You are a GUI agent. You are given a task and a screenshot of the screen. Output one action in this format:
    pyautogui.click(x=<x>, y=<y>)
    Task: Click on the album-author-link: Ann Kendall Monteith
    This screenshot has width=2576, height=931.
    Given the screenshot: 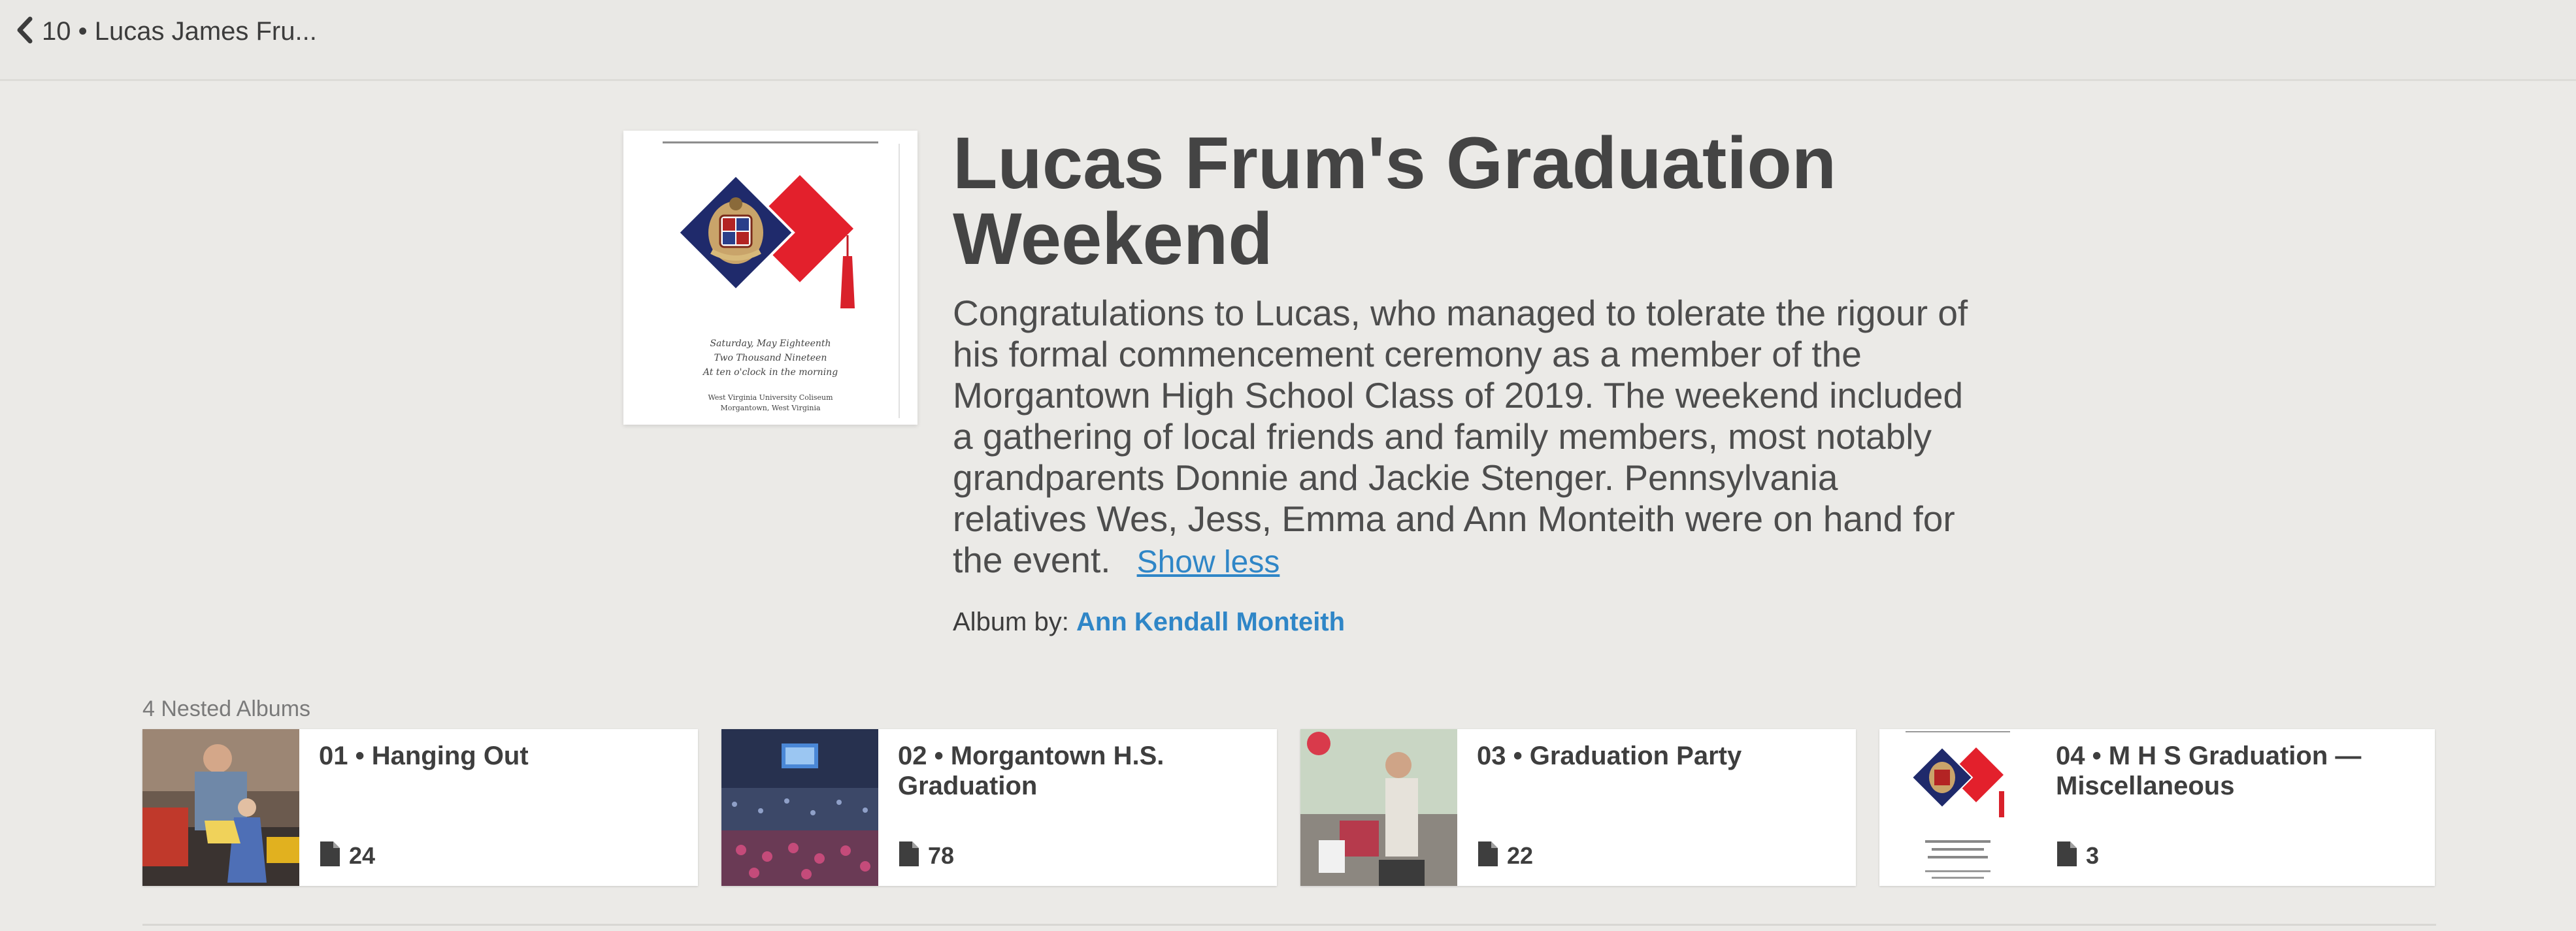 What is the action you would take?
    pyautogui.click(x=1210, y=622)
    